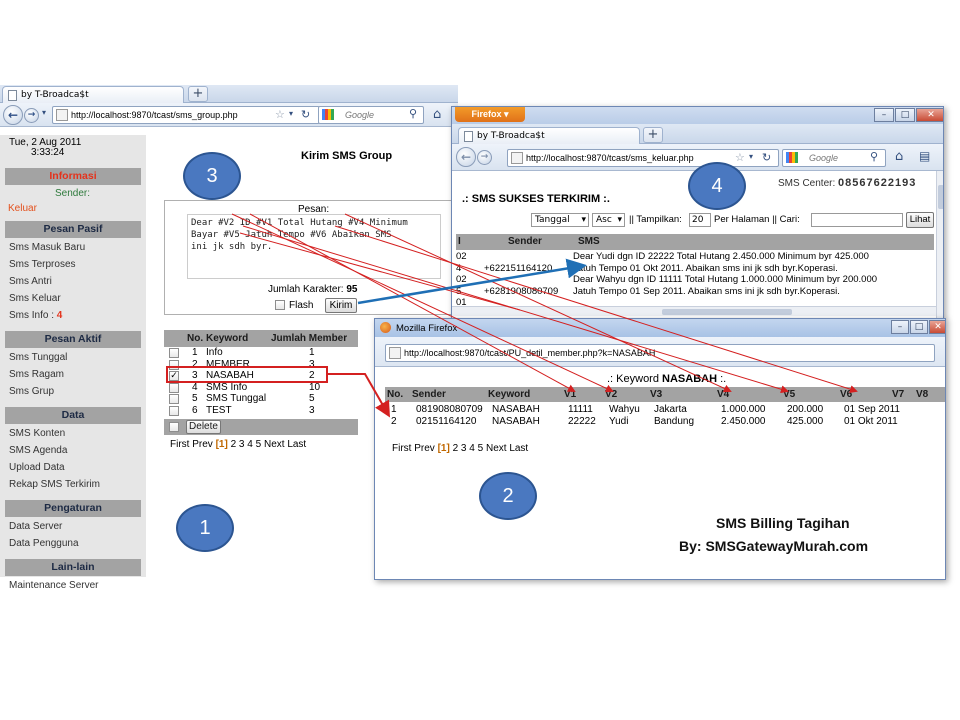 This screenshot has height=720, width=960. I want to click on sidebar-item-sms-agenda: SMS Agenda, so click(38, 450).